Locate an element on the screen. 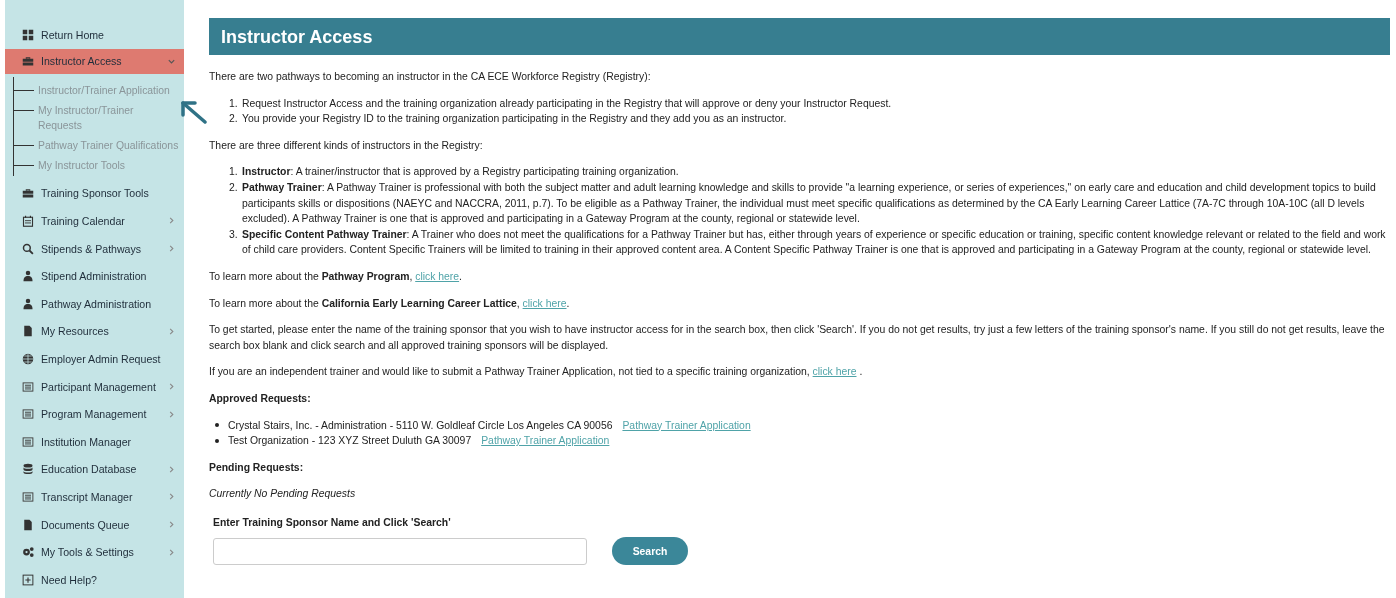 Image resolution: width=1396 pixels, height=598 pixels. paragraph: If you are an independent trainer and would like to submit a Pathway Trainer Application, not tied to a specific training organization, click here . is located at coordinates (536, 372).